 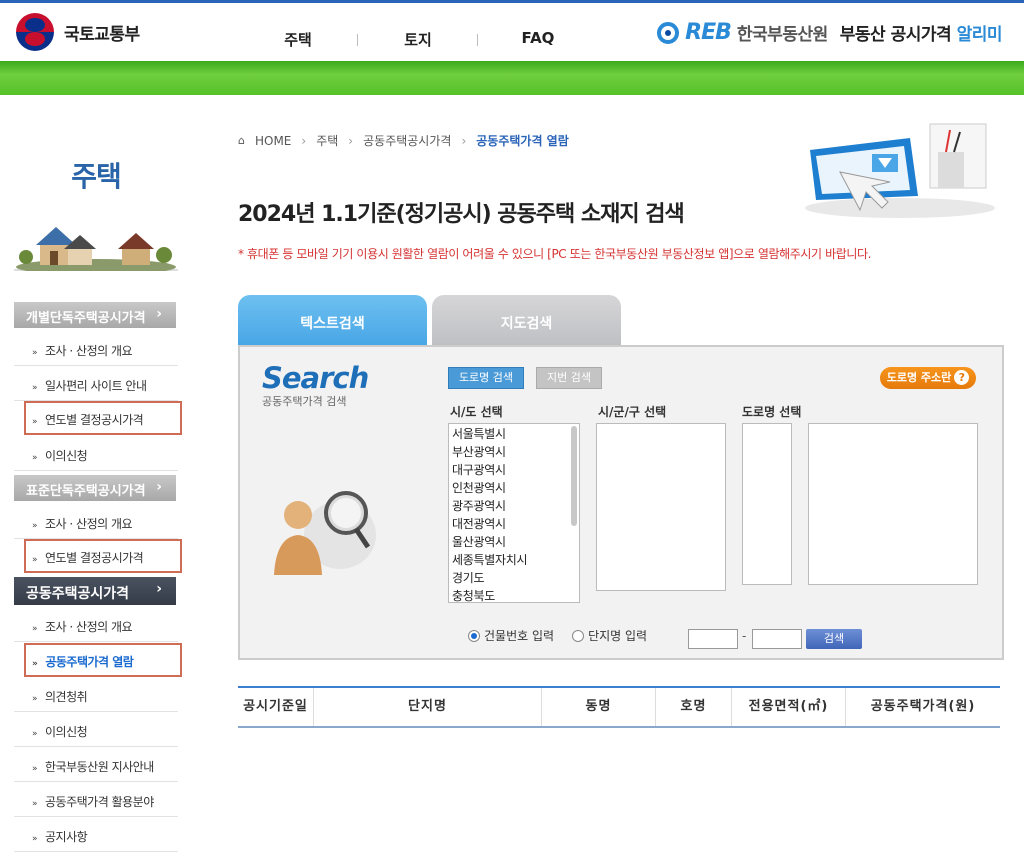 I want to click on col-complex-name: 단지명, so click(x=428, y=707).